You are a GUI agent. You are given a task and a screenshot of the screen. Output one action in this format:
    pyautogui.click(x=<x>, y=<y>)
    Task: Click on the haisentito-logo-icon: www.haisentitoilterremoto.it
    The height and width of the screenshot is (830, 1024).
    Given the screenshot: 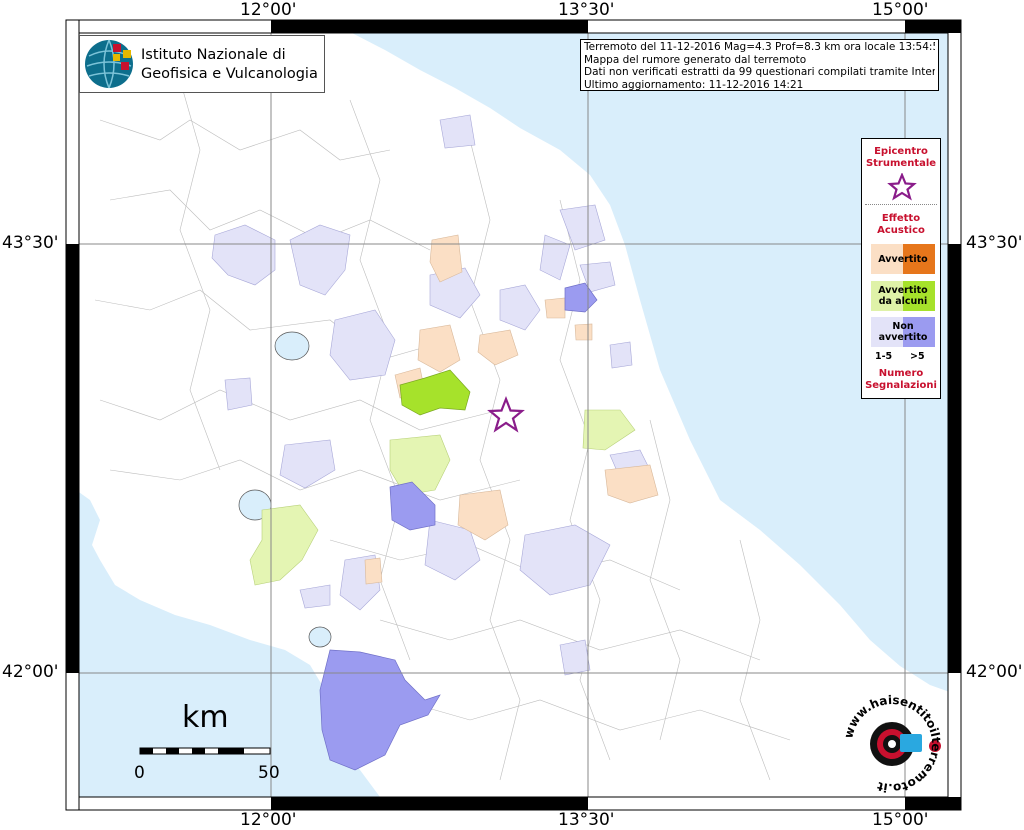 What is the action you would take?
    pyautogui.click(x=892, y=744)
    